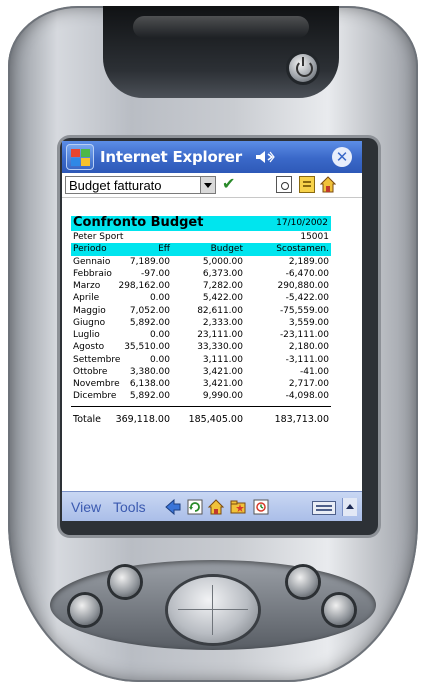  I want to click on close-icon: ✕, so click(342, 157).